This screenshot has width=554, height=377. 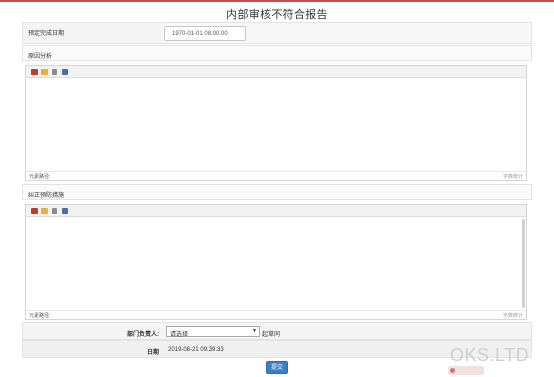 I want to click on planned-date-input: 1970-01-01 08:00:00, so click(x=205, y=33).